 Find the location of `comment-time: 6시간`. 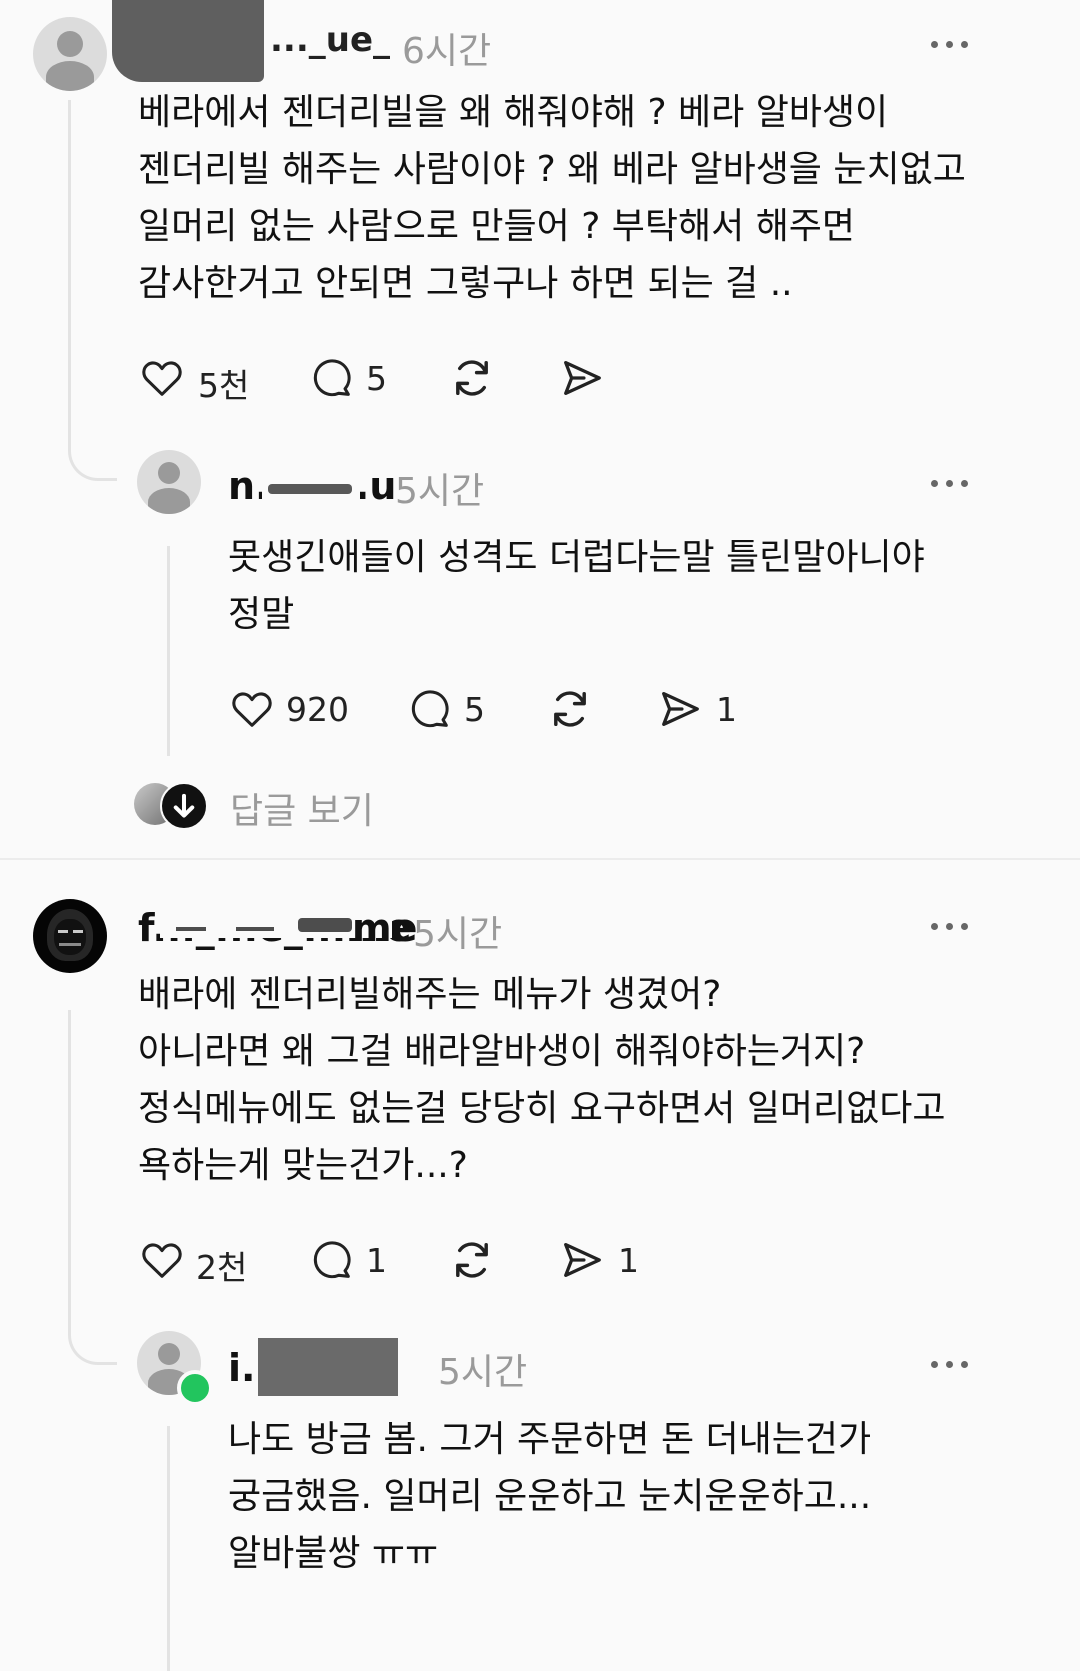

comment-time: 6시간 is located at coordinates (447, 51).